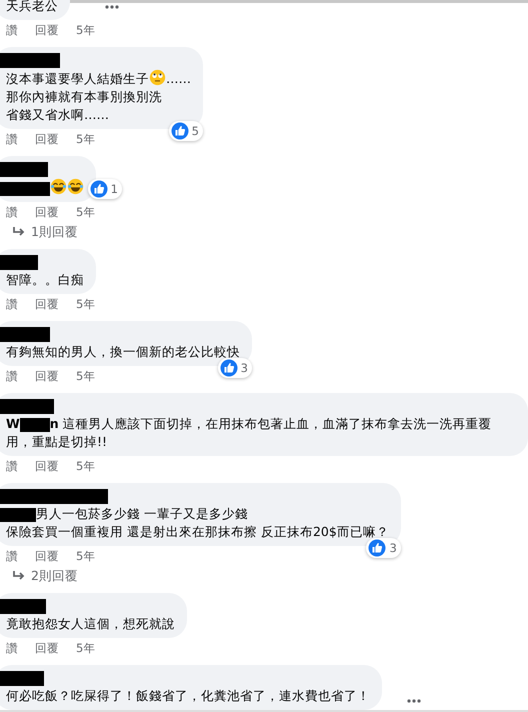  I want to click on view-replies-link: 1則回覆, so click(54, 232).